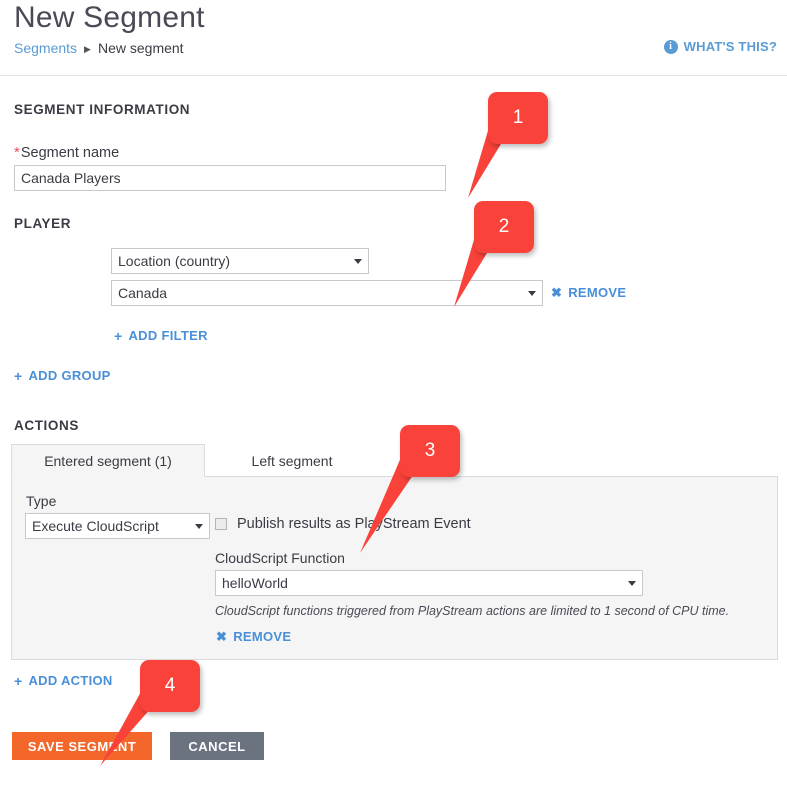 The image size is (787, 808). I want to click on page-title: New Segment, so click(109, 17).